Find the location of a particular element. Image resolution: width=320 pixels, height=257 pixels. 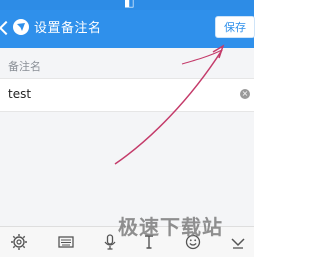

collapse-icon is located at coordinates (239, 242).